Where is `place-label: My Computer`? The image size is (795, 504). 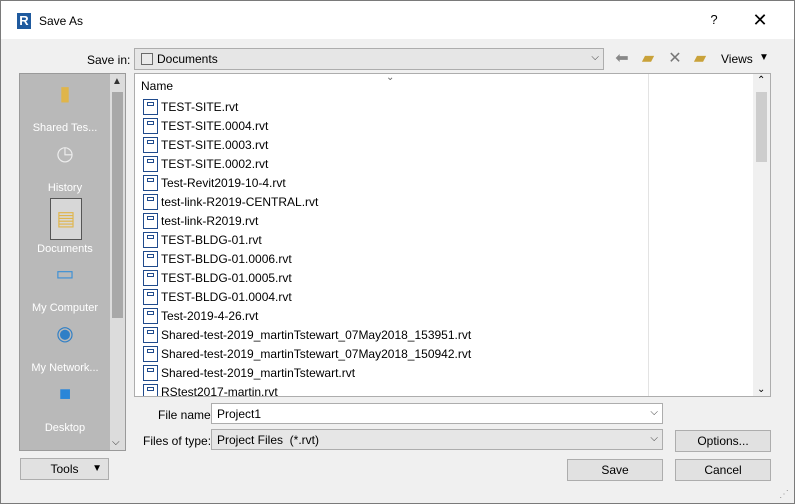 place-label: My Computer is located at coordinates (65, 308).